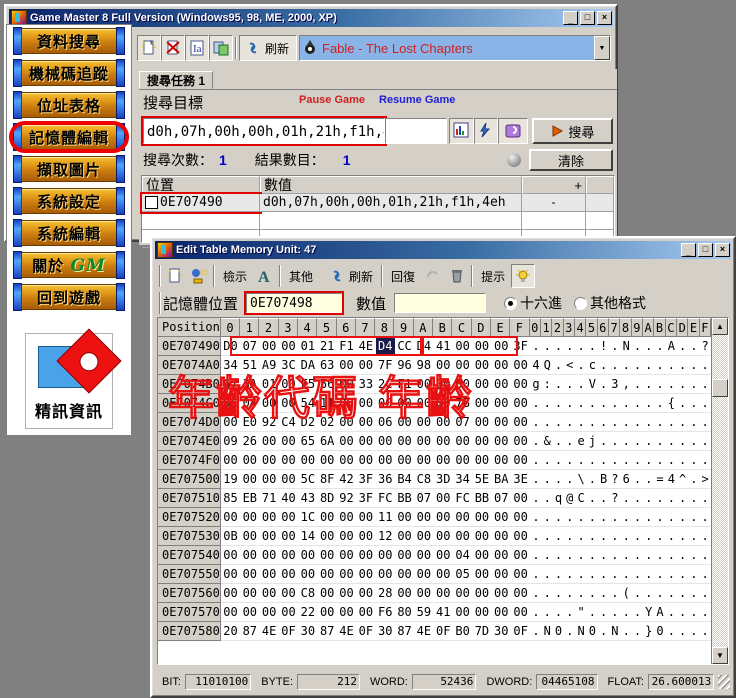  Describe the element at coordinates (570, 365) in the screenshot. I see `ascii-cell: <` at that location.